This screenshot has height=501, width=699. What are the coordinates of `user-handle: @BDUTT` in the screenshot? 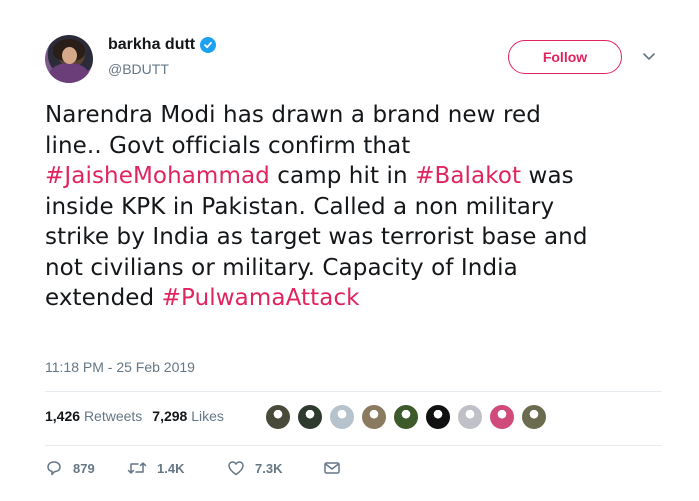 It's located at (138, 69).